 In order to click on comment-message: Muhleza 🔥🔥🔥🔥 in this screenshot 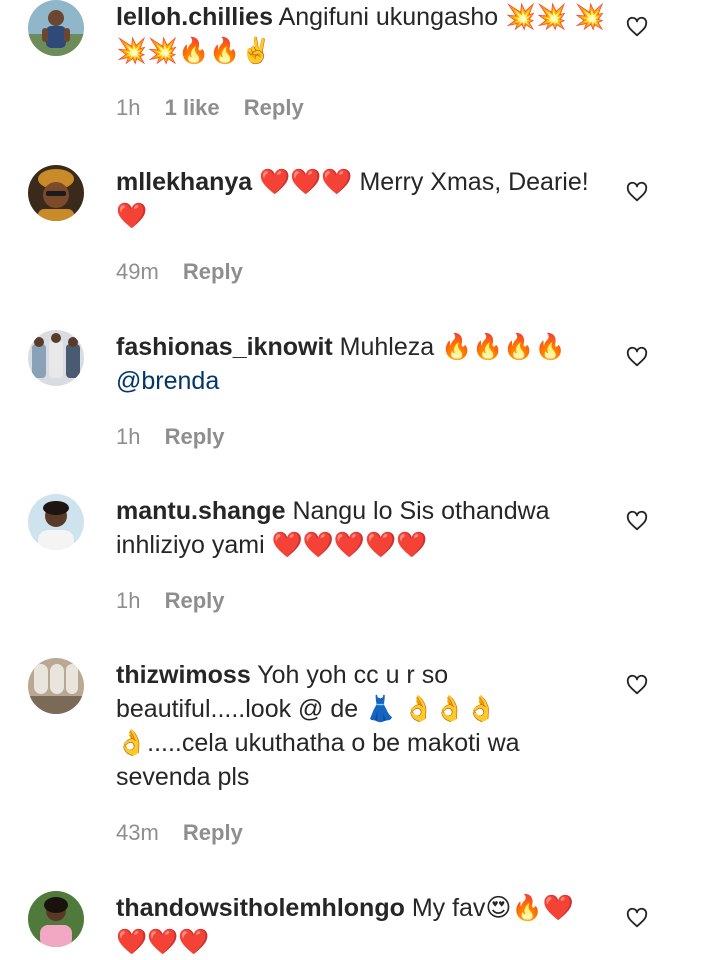, I will do `click(452, 347)`.